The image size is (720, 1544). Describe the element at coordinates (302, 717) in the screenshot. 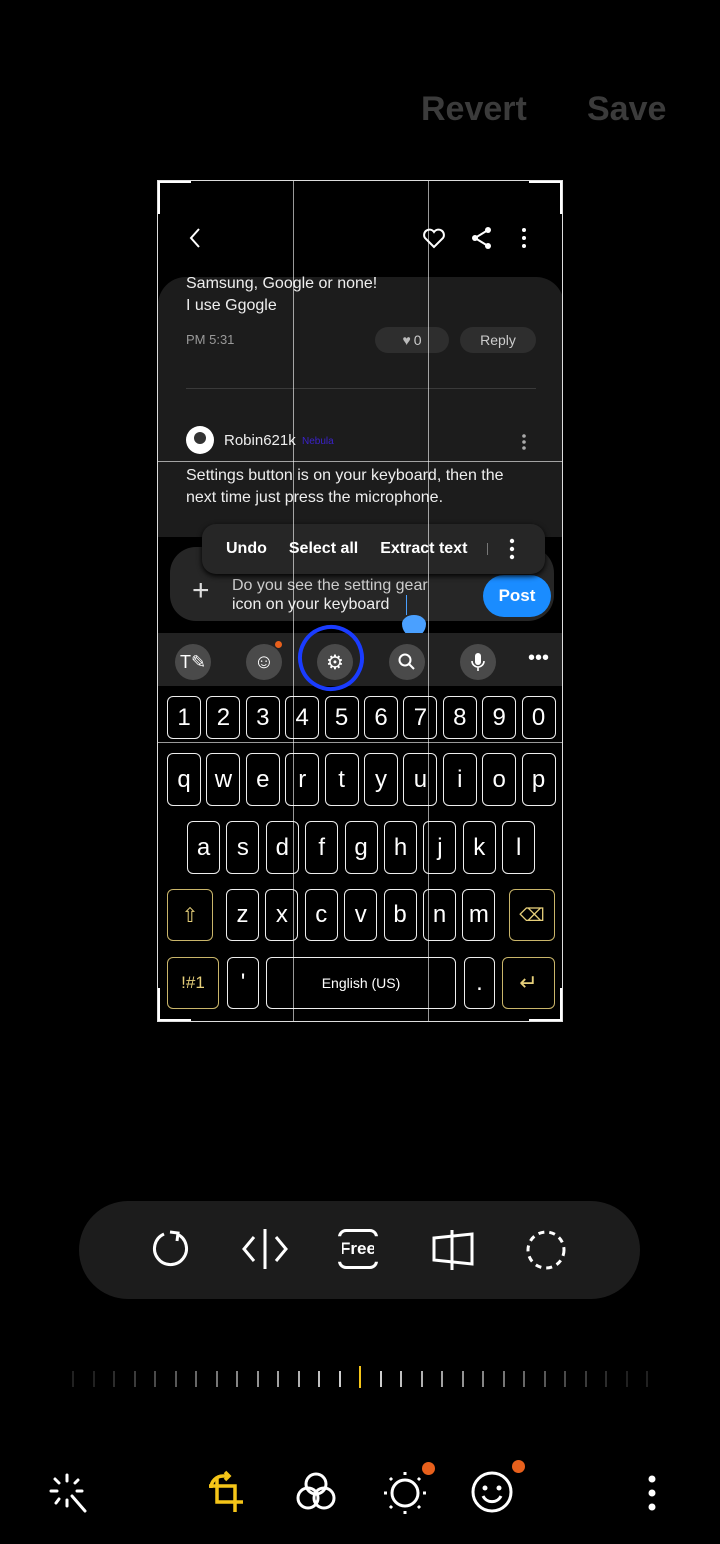

I see `key-4: 4` at that location.